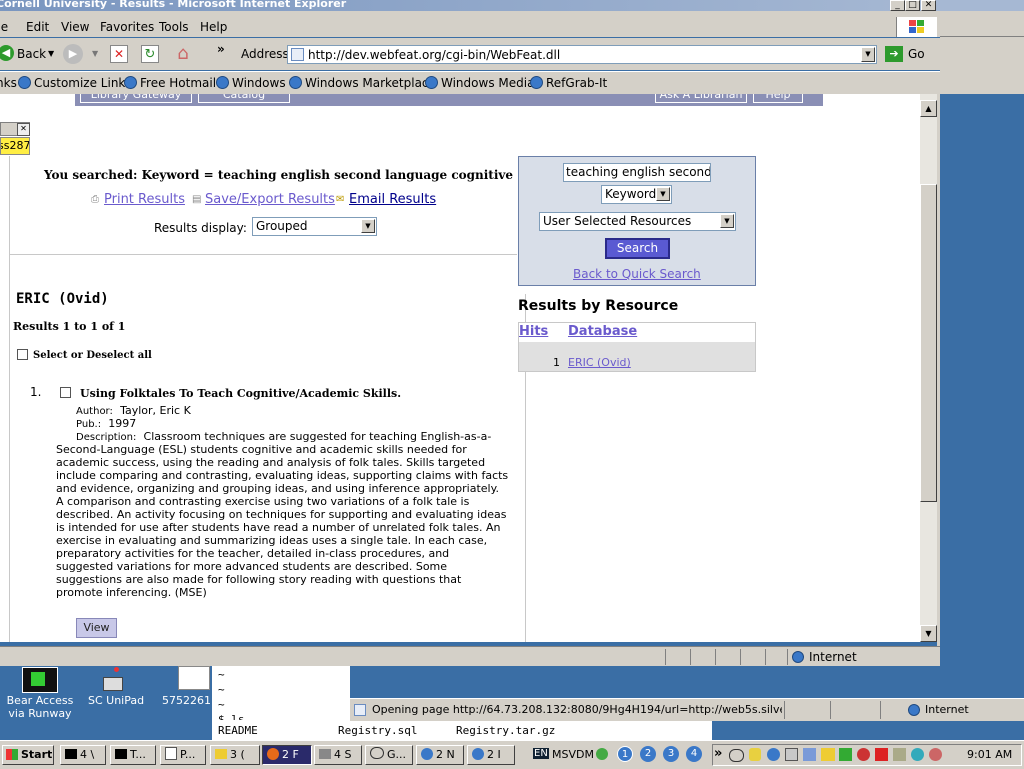 The height and width of the screenshot is (769, 1024). I want to click on display-icon, so click(809, 754).